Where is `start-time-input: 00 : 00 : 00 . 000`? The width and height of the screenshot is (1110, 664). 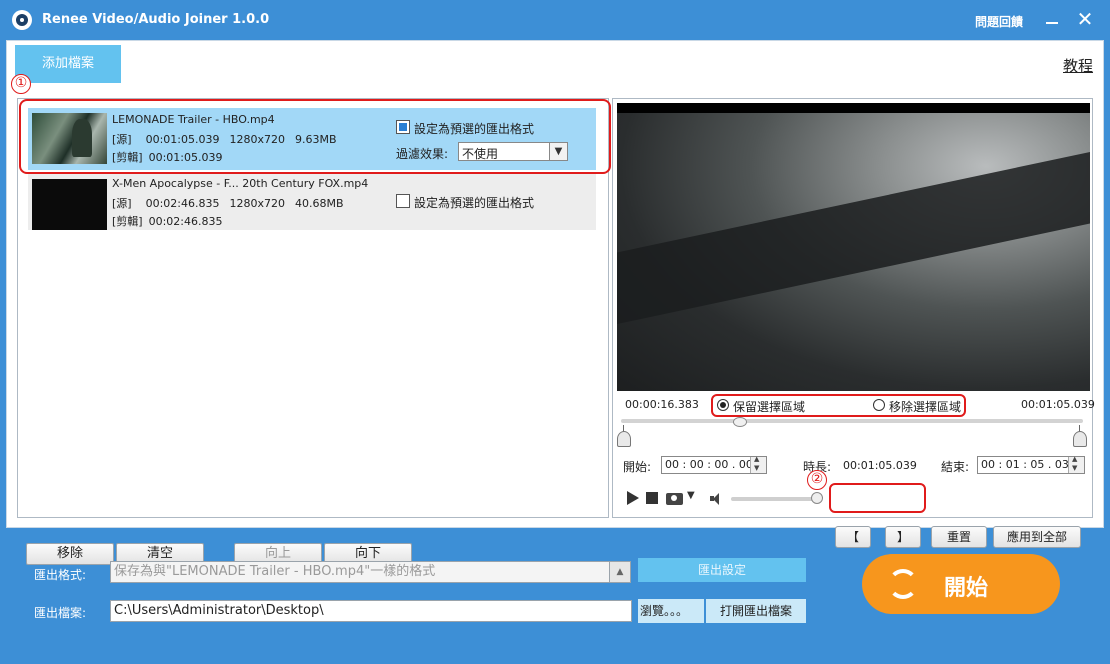 start-time-input: 00 : 00 : 00 . 000 is located at coordinates (714, 464).